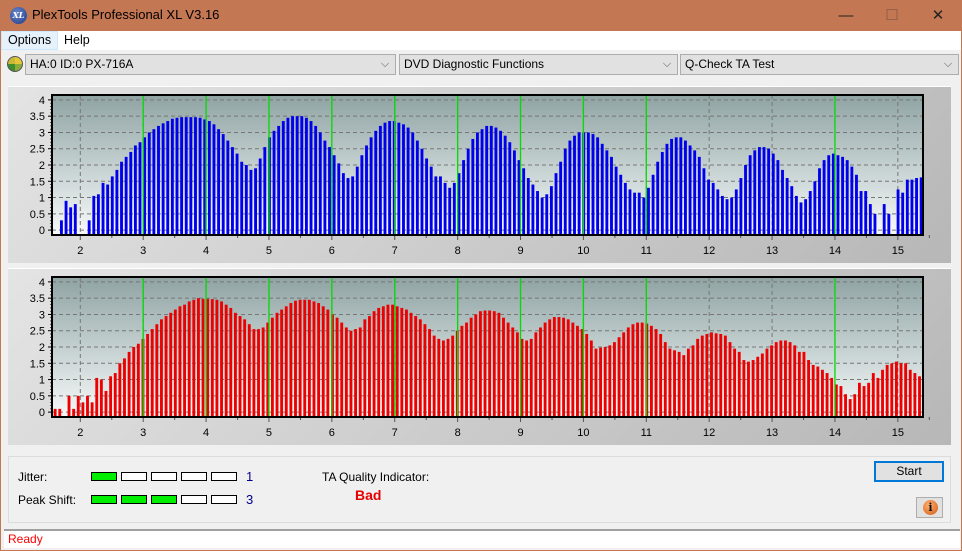  I want to click on maximize-button: ☐, so click(892, 15).